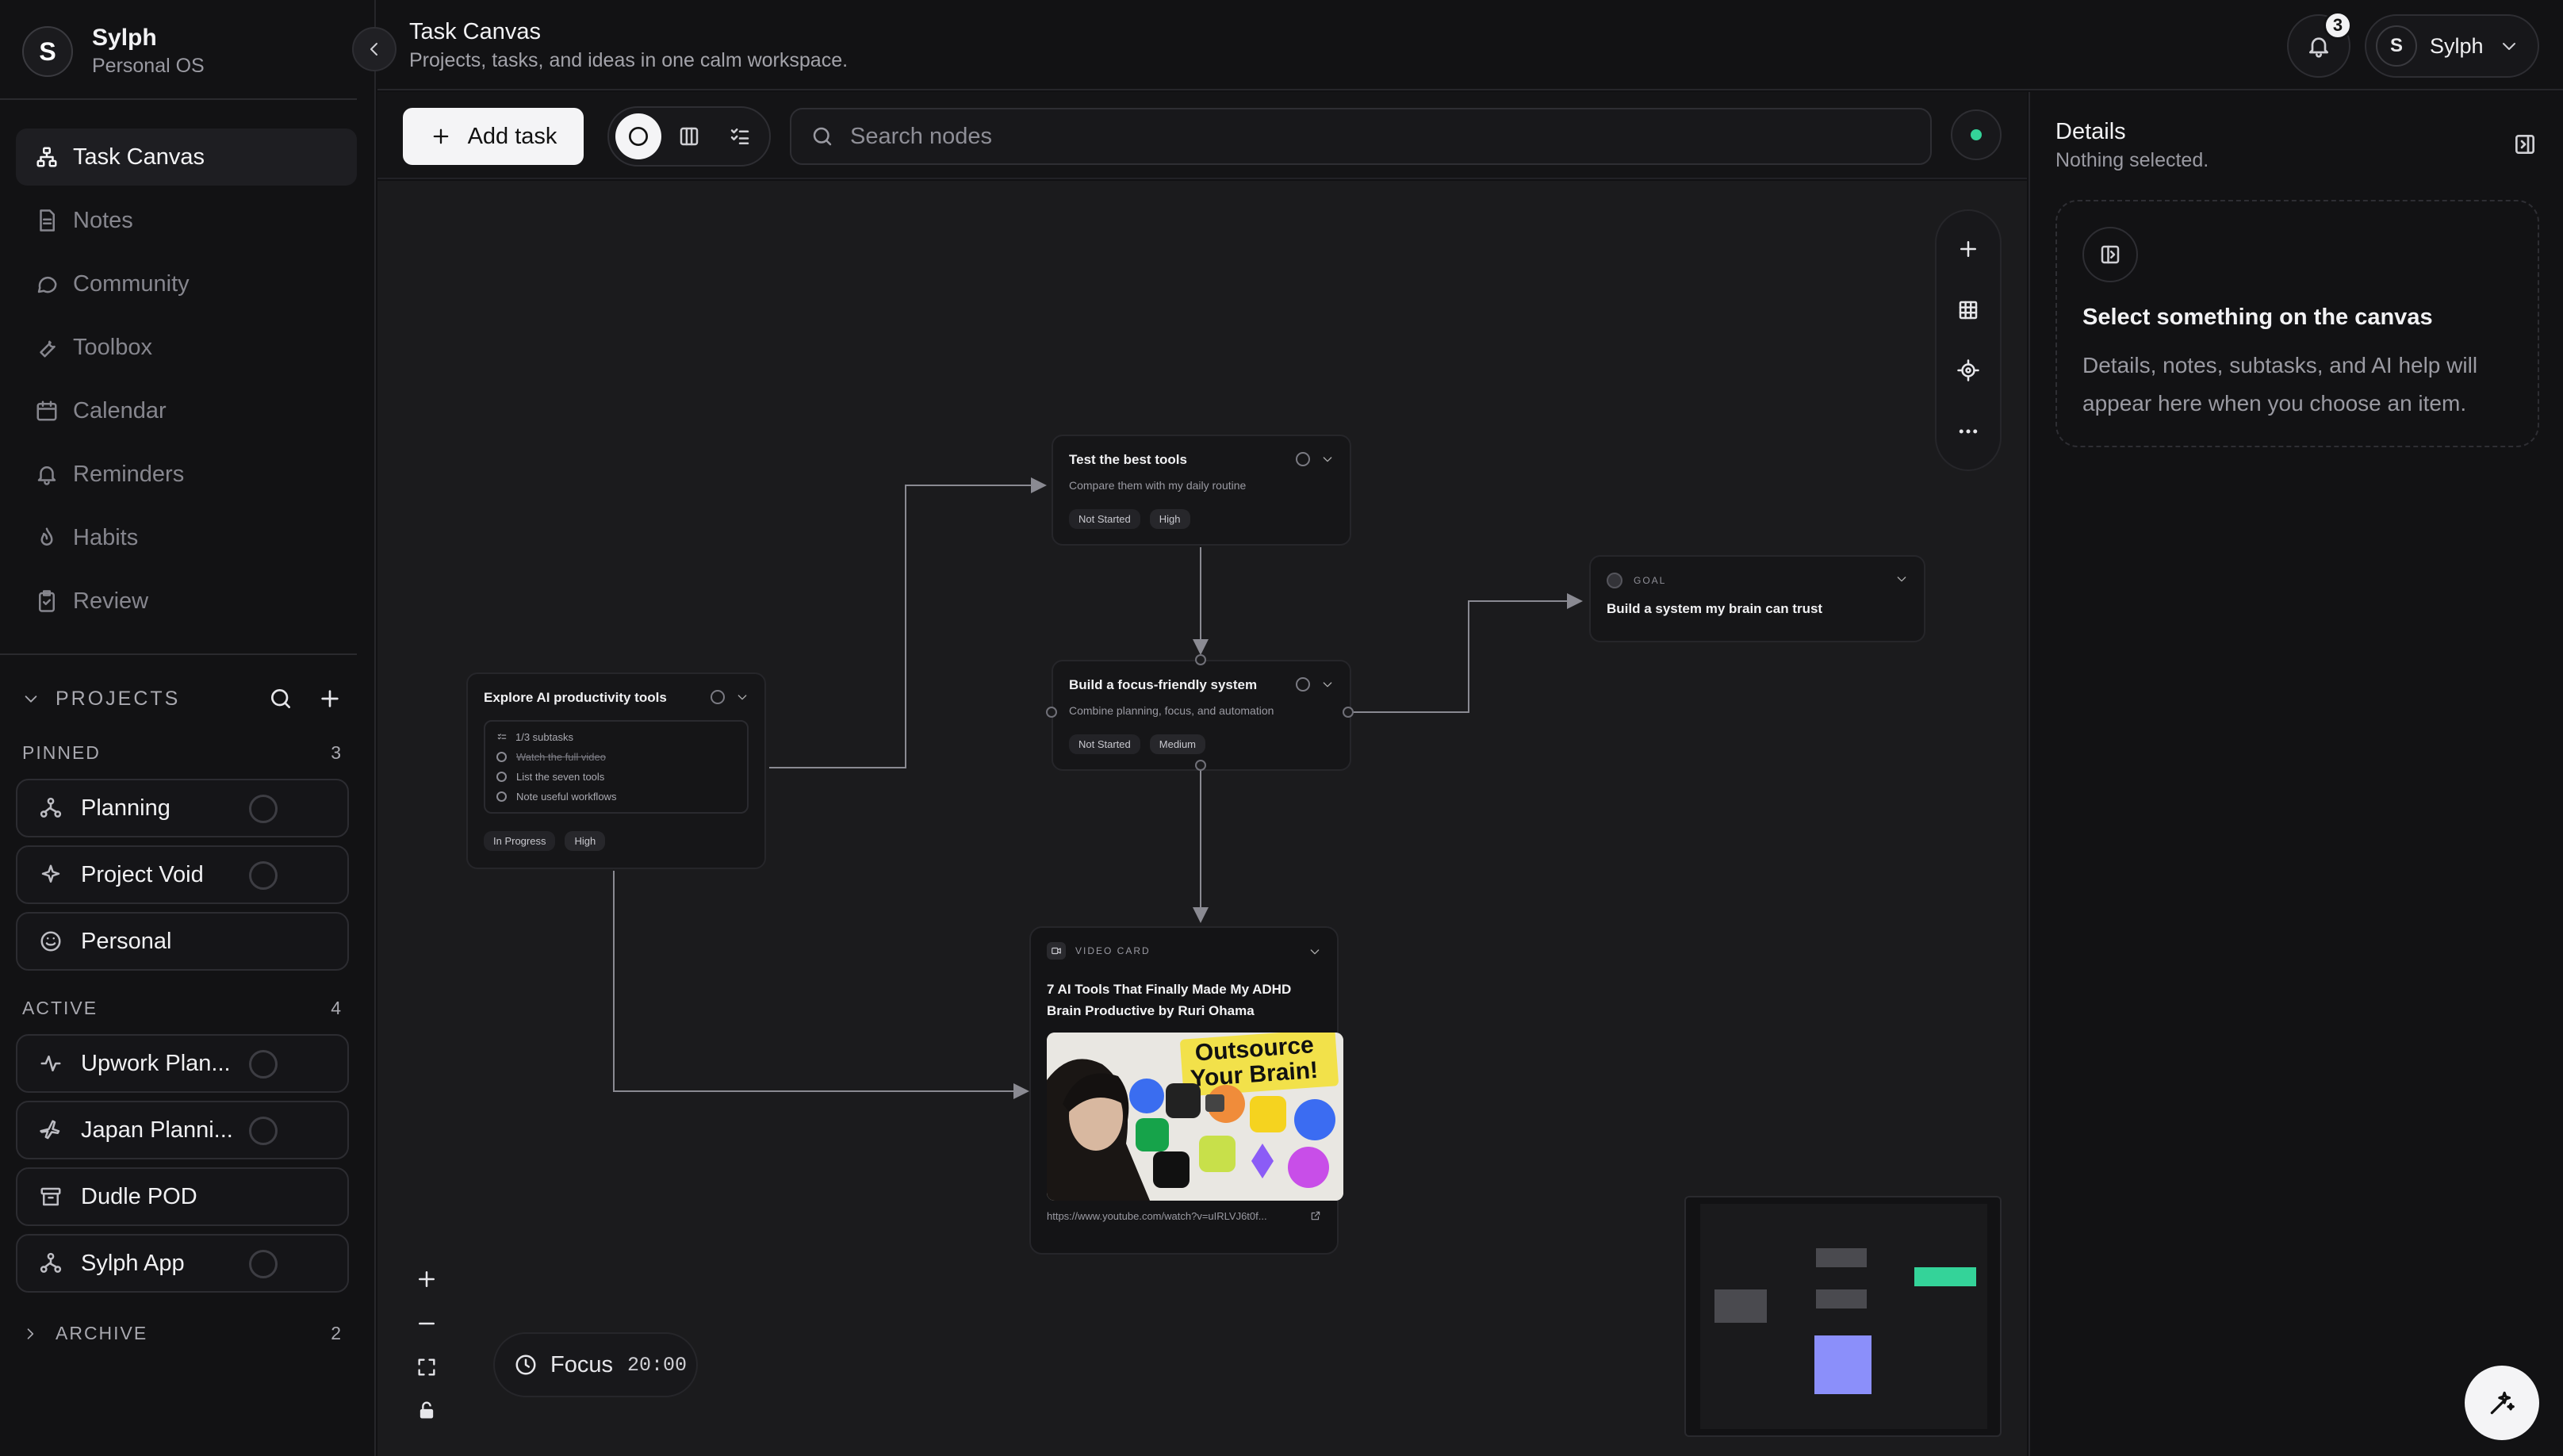 This screenshot has width=2563, height=1456. What do you see at coordinates (46, 283) in the screenshot?
I see `chat-icon` at bounding box center [46, 283].